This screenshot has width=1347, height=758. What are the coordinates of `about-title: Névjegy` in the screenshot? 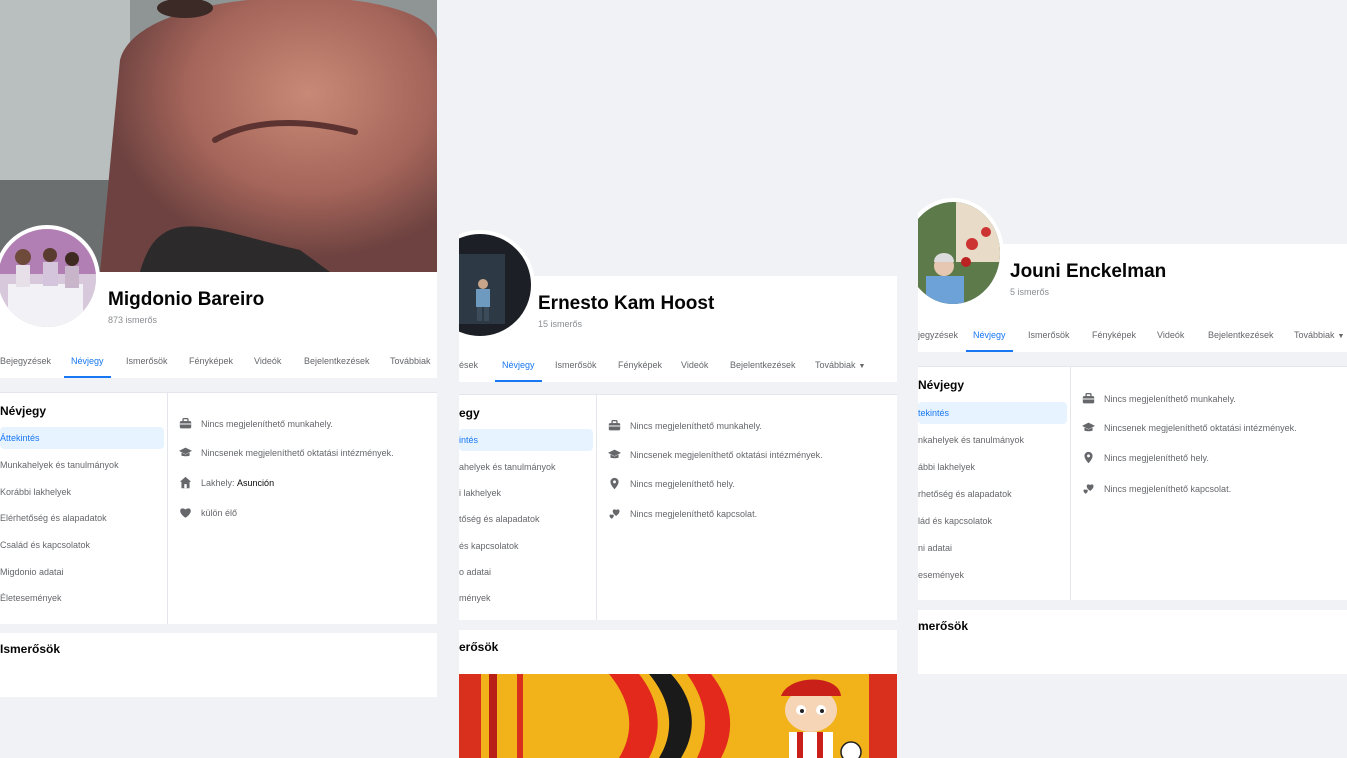 It's located at (23, 411).